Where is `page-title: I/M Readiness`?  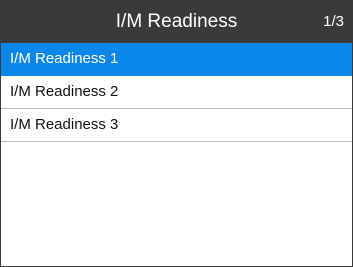 page-title: I/M Readiness is located at coordinates (176, 21).